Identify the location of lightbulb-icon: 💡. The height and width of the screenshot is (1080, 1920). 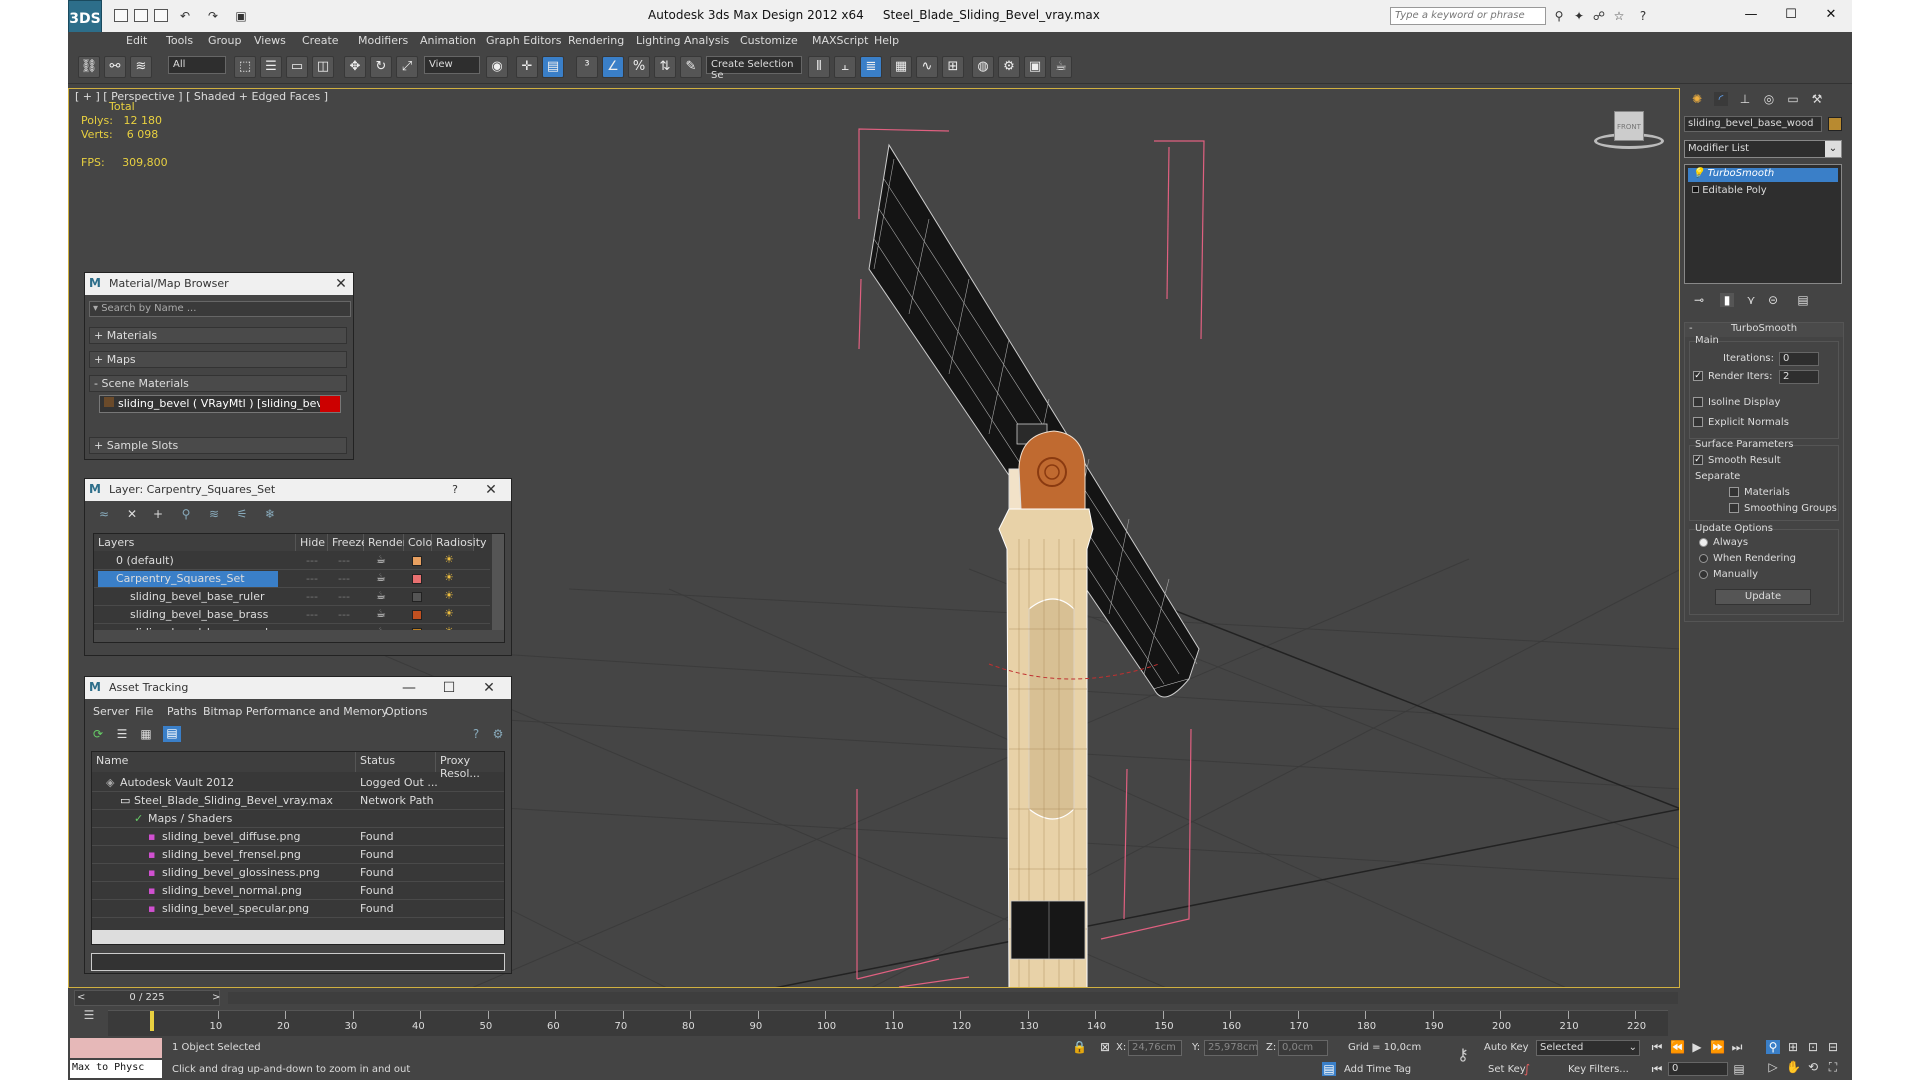
(1698, 173).